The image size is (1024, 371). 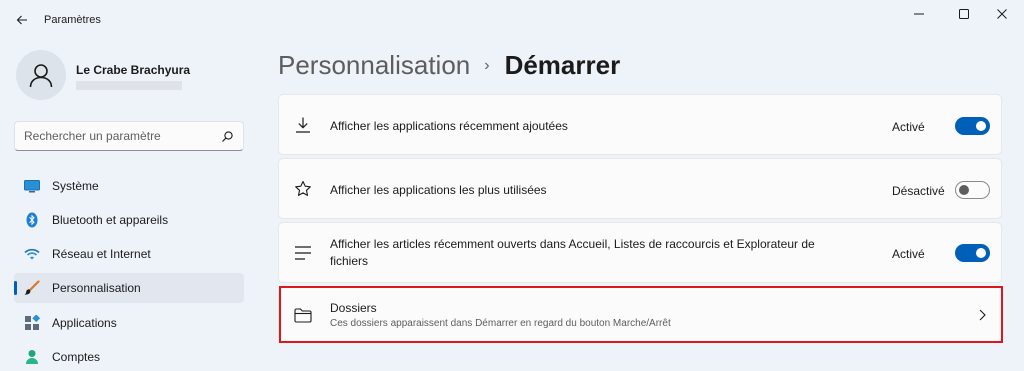 What do you see at coordinates (32, 323) in the screenshot?
I see `apps-icon` at bounding box center [32, 323].